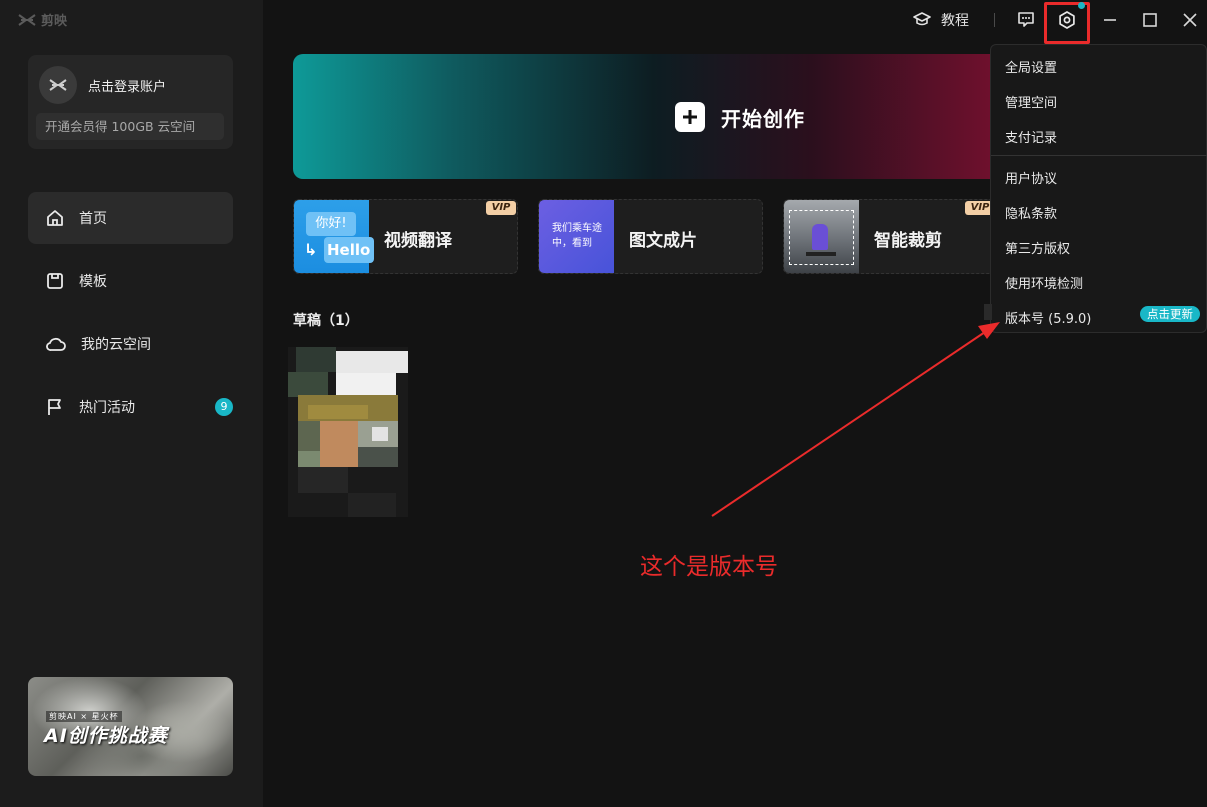 The height and width of the screenshot is (807, 1207). What do you see at coordinates (855, 419) in the screenshot?
I see `annotation-arrow` at bounding box center [855, 419].